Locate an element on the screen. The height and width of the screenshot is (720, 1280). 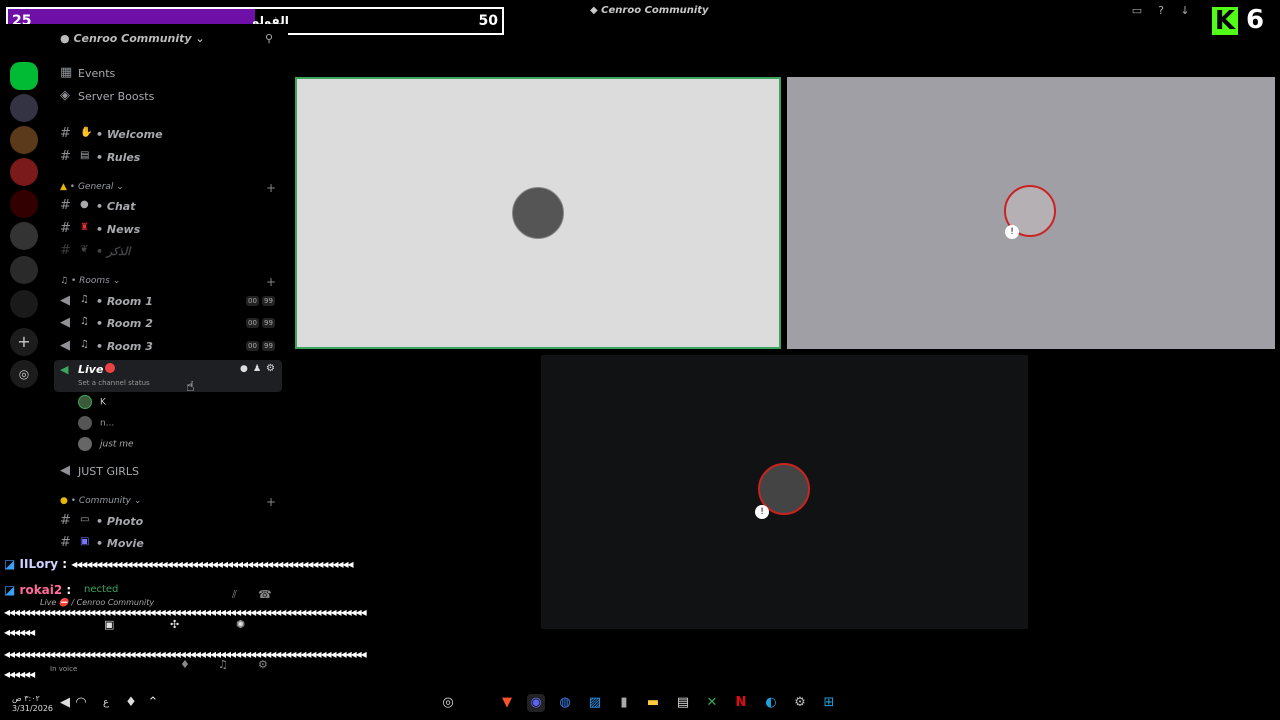
news-icon: ♜ is located at coordinates (84, 227).